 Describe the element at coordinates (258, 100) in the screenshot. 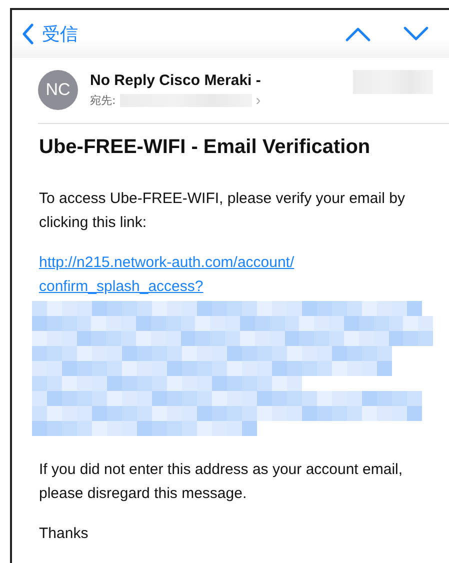

I see `chevron-icon: ›` at that location.